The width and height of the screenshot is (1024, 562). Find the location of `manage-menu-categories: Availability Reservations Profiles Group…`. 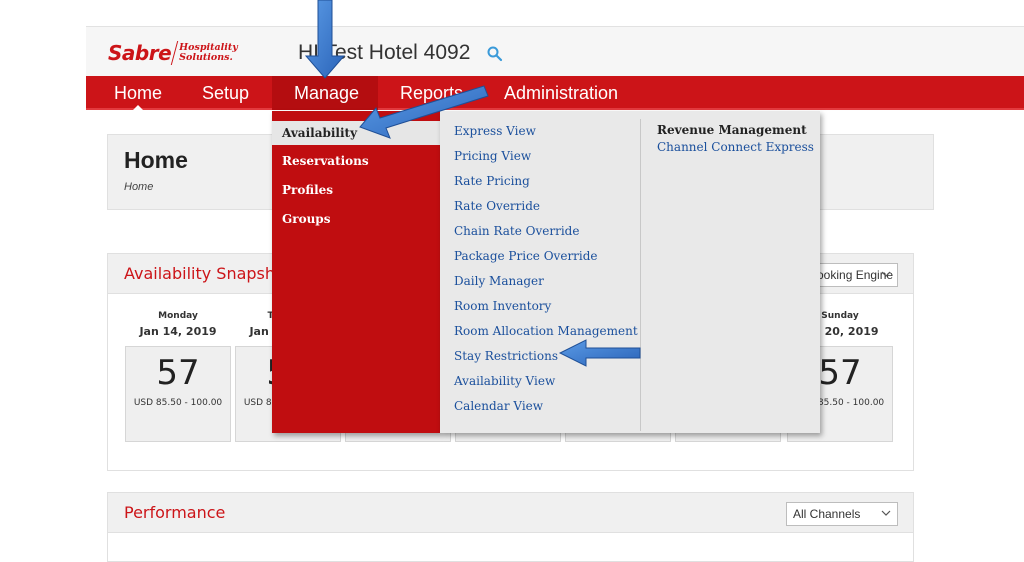

manage-menu-categories: Availability Reservations Profiles Group… is located at coordinates (356, 272).